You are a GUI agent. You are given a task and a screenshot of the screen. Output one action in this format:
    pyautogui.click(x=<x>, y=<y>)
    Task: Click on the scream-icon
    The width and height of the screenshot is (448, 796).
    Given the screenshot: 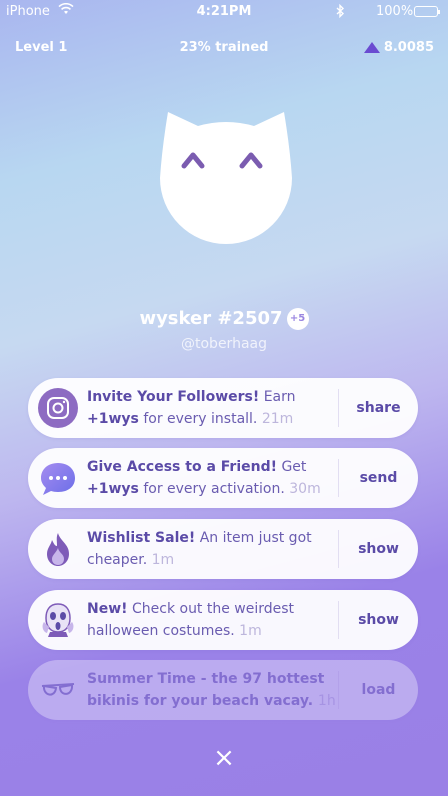 What is the action you would take?
    pyautogui.click(x=58, y=620)
    